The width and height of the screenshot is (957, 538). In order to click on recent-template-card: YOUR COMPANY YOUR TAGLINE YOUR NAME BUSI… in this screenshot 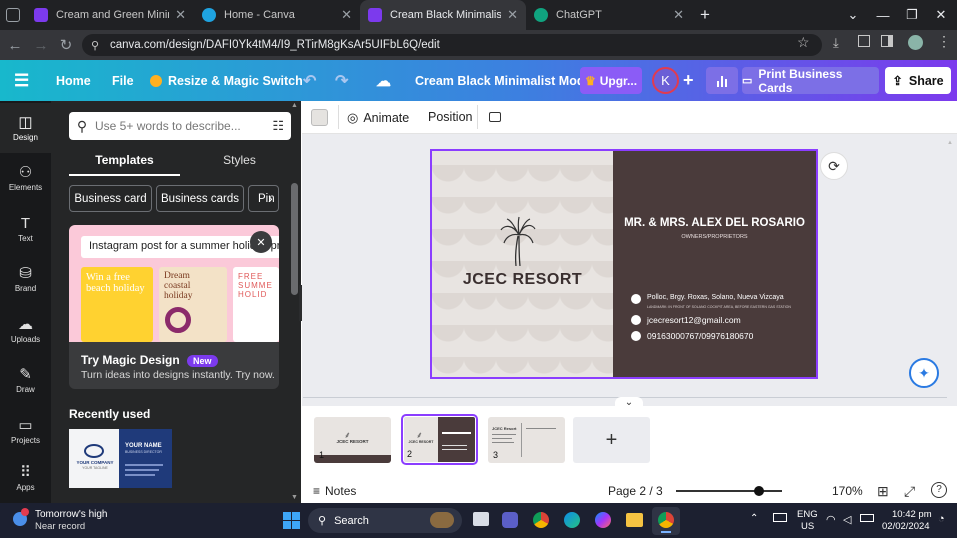, I will do `click(120, 458)`.